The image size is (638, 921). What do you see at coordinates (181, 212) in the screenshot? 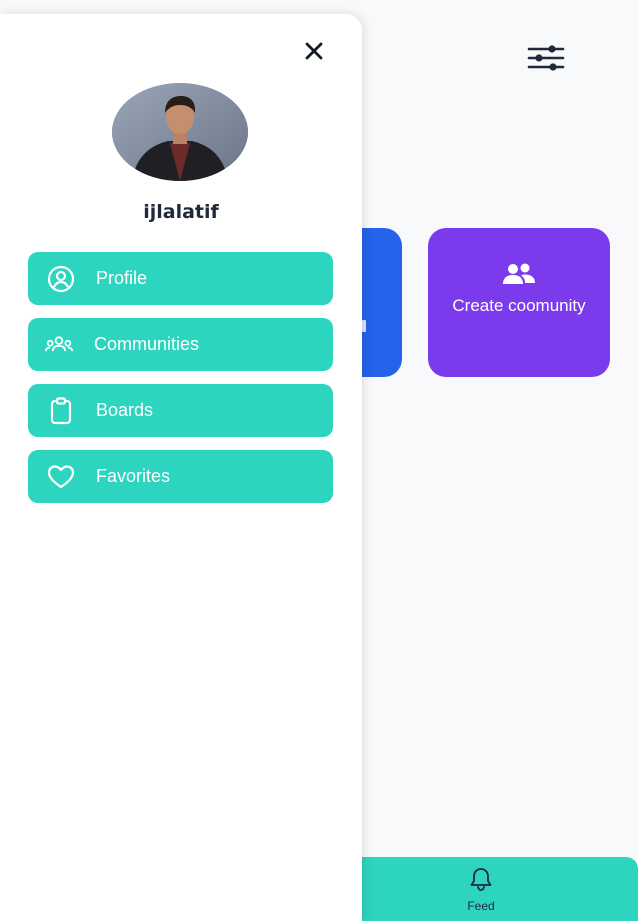
I see `username: ijlalatif` at bounding box center [181, 212].